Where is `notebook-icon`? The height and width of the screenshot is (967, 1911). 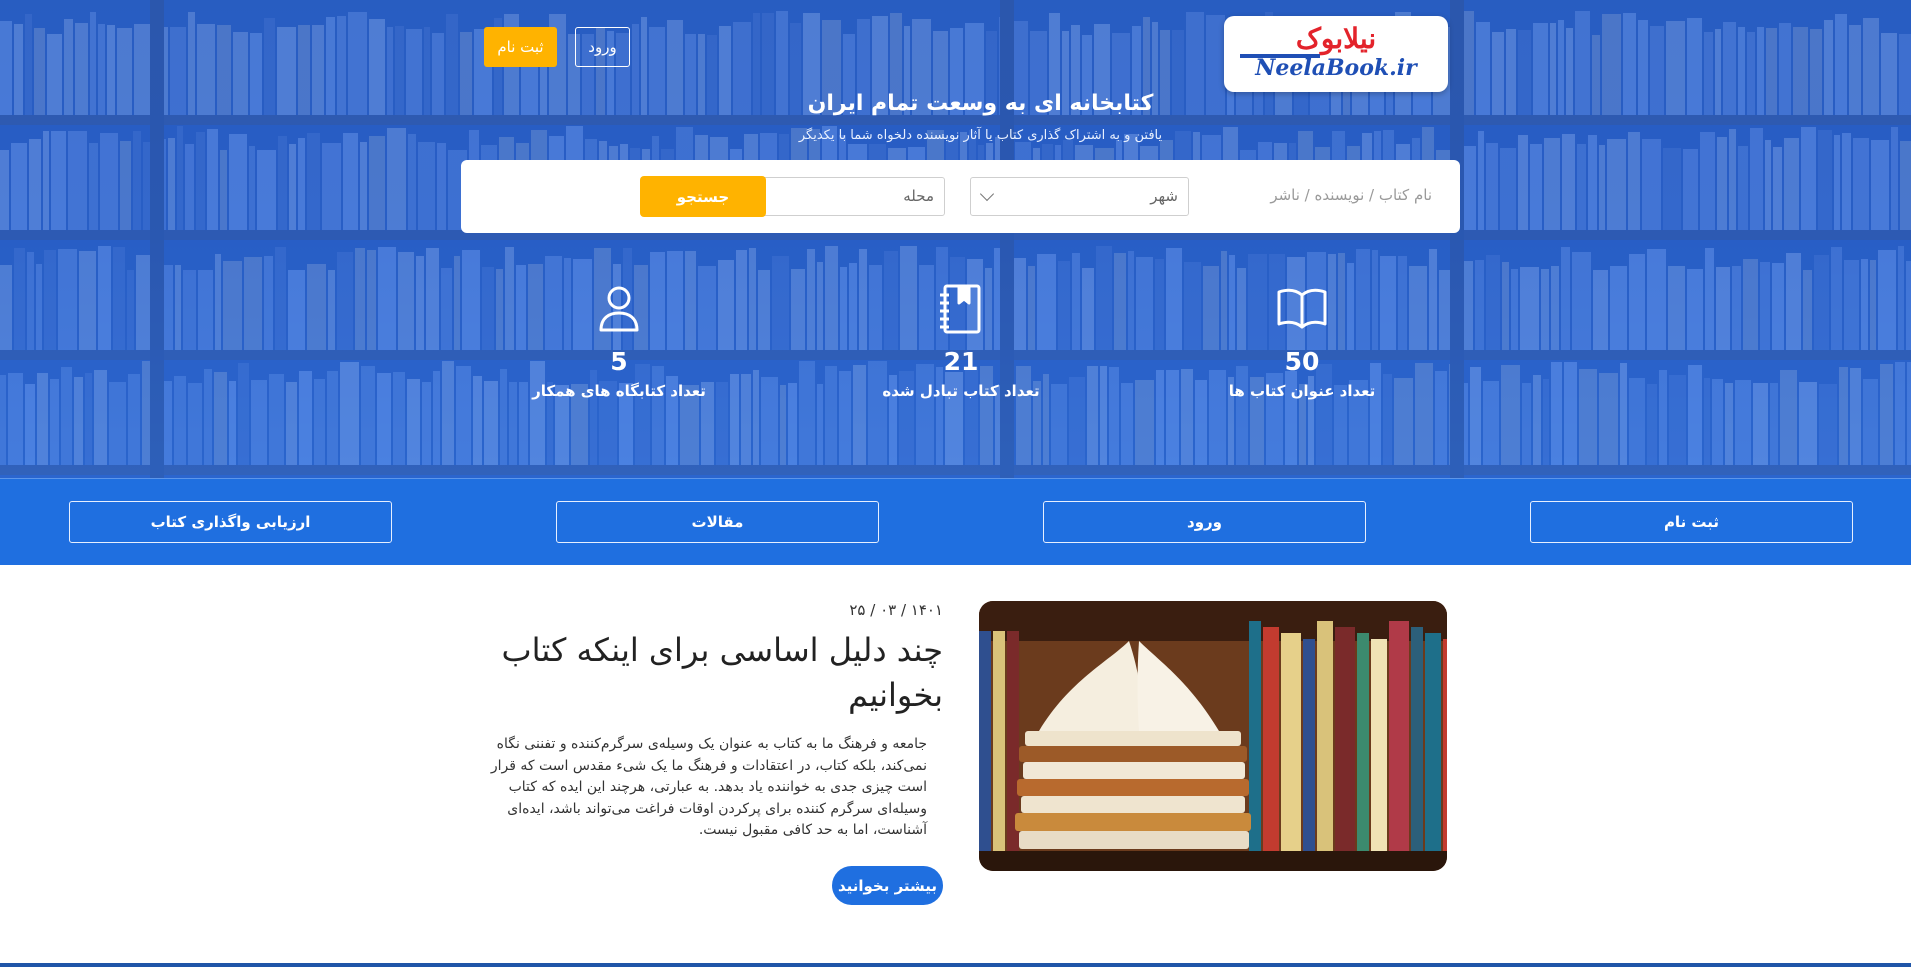
notebook-icon is located at coordinates (960, 309).